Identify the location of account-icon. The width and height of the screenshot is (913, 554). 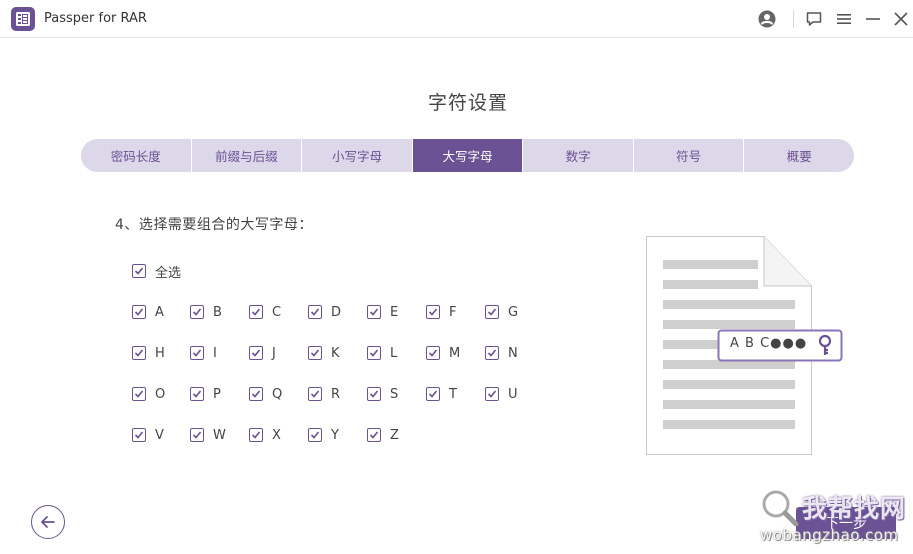
(767, 19).